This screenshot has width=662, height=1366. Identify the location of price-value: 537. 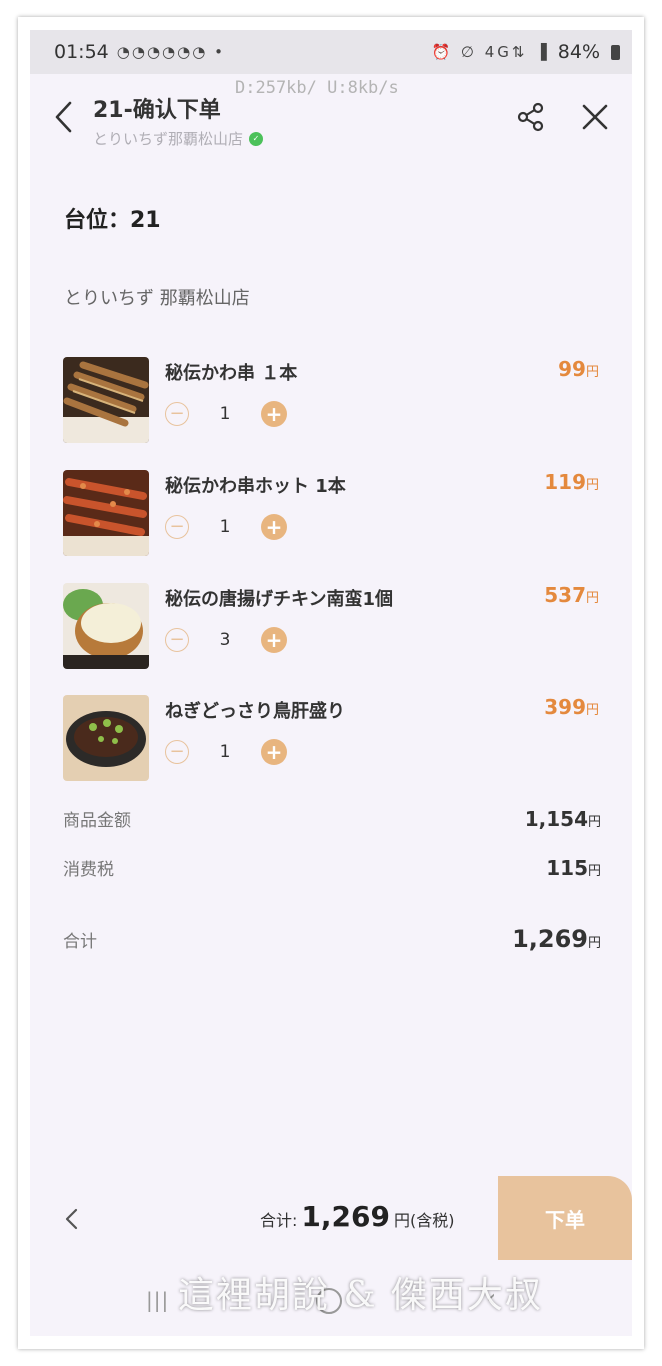
(565, 595).